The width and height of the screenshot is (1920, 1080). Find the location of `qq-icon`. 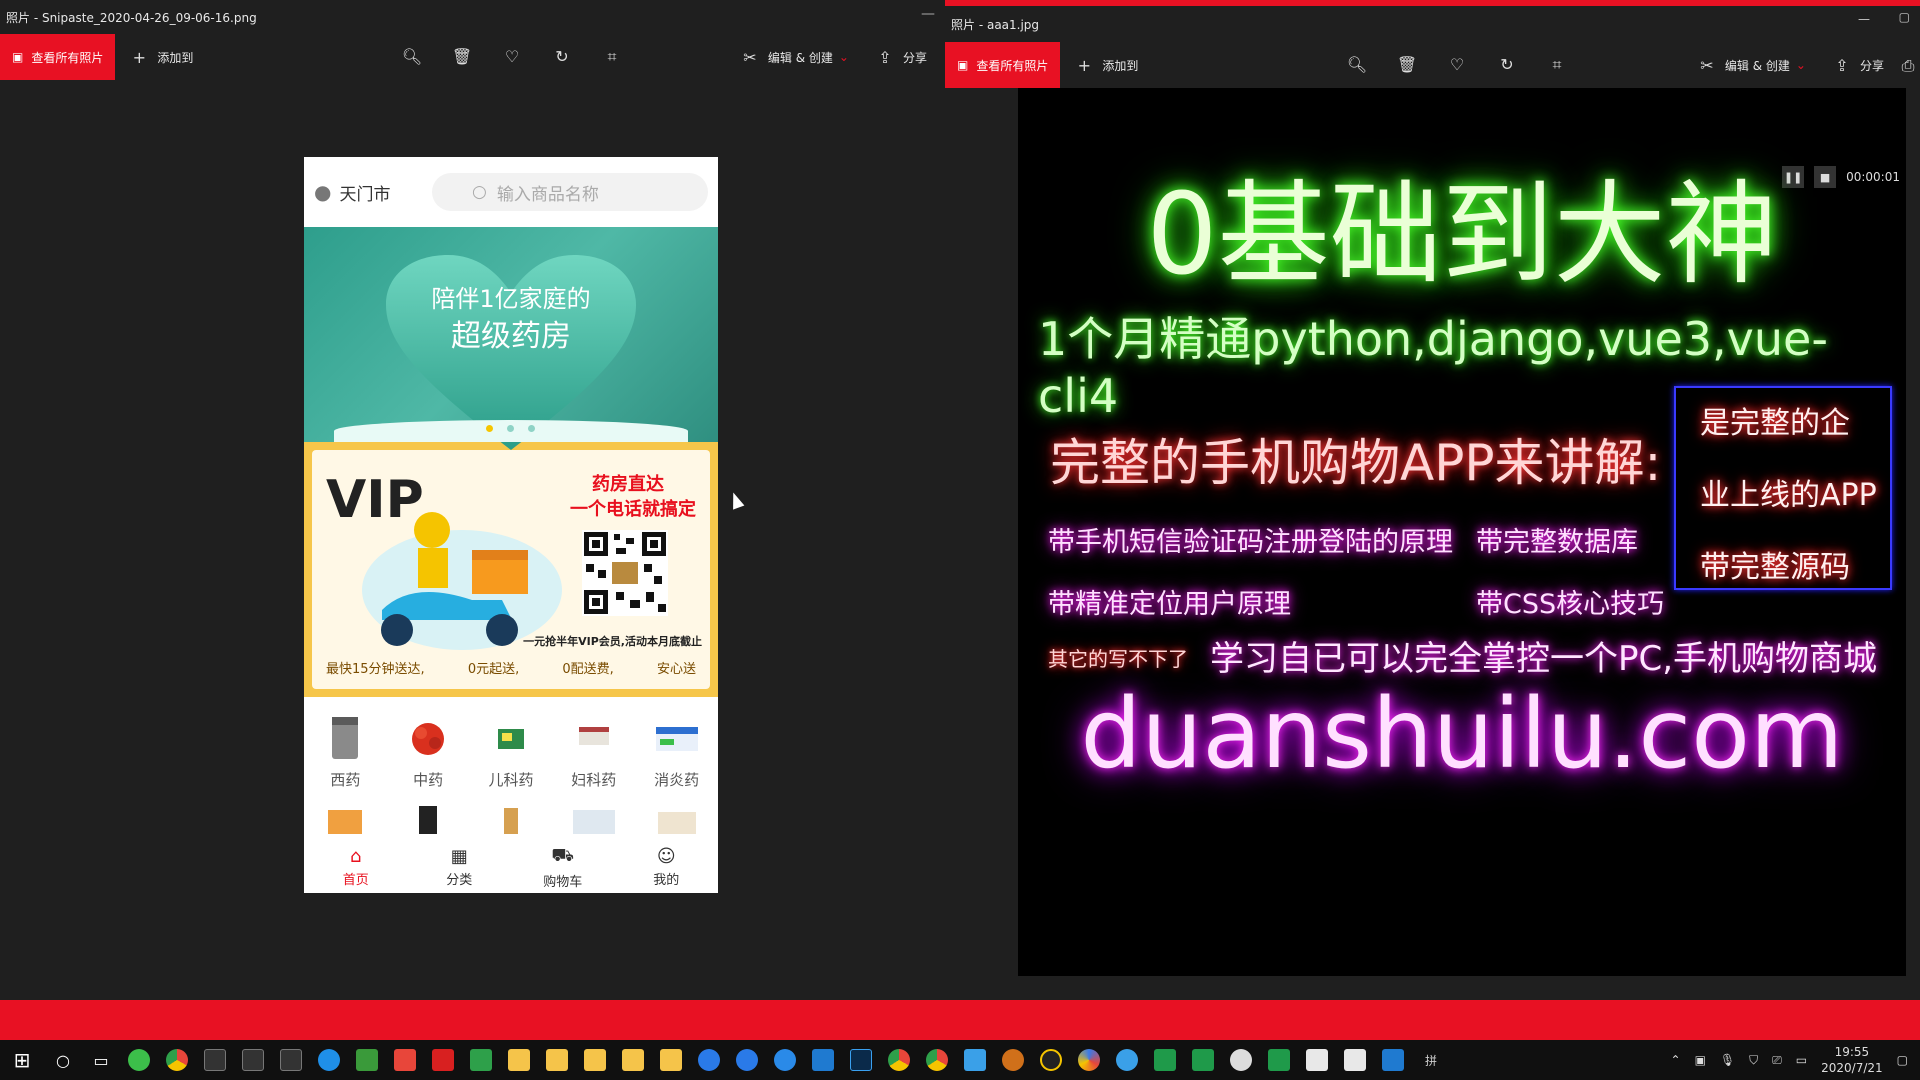

qq-icon is located at coordinates (1051, 1060).